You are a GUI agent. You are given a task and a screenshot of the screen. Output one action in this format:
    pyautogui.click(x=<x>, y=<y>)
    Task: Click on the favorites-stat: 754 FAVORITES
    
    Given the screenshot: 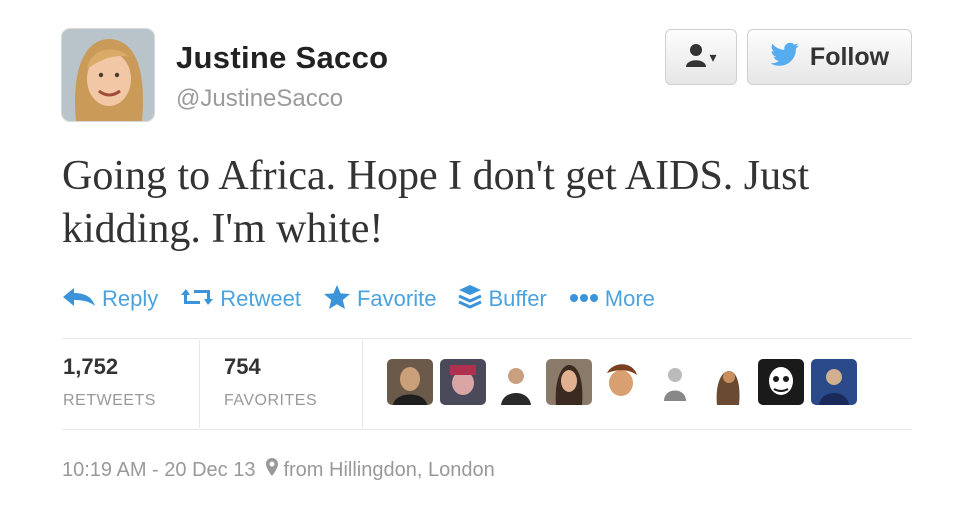 What is the action you would take?
    pyautogui.click(x=270, y=382)
    